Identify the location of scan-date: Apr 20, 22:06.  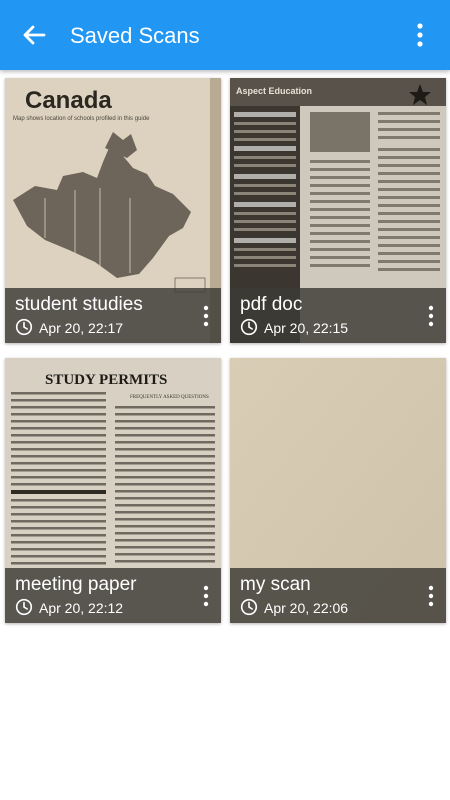
(306, 608).